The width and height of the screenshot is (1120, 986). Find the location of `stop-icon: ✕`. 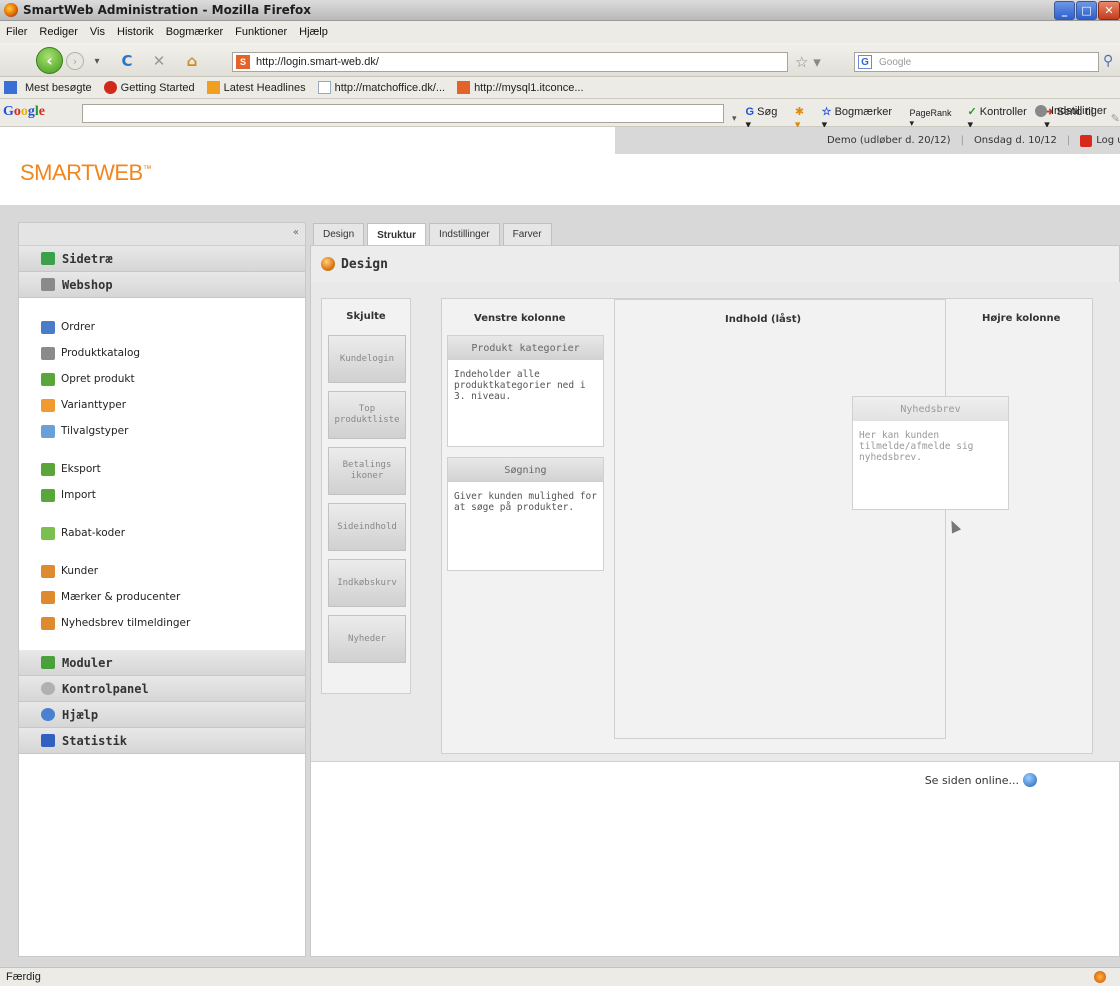

stop-icon: ✕ is located at coordinates (159, 61).